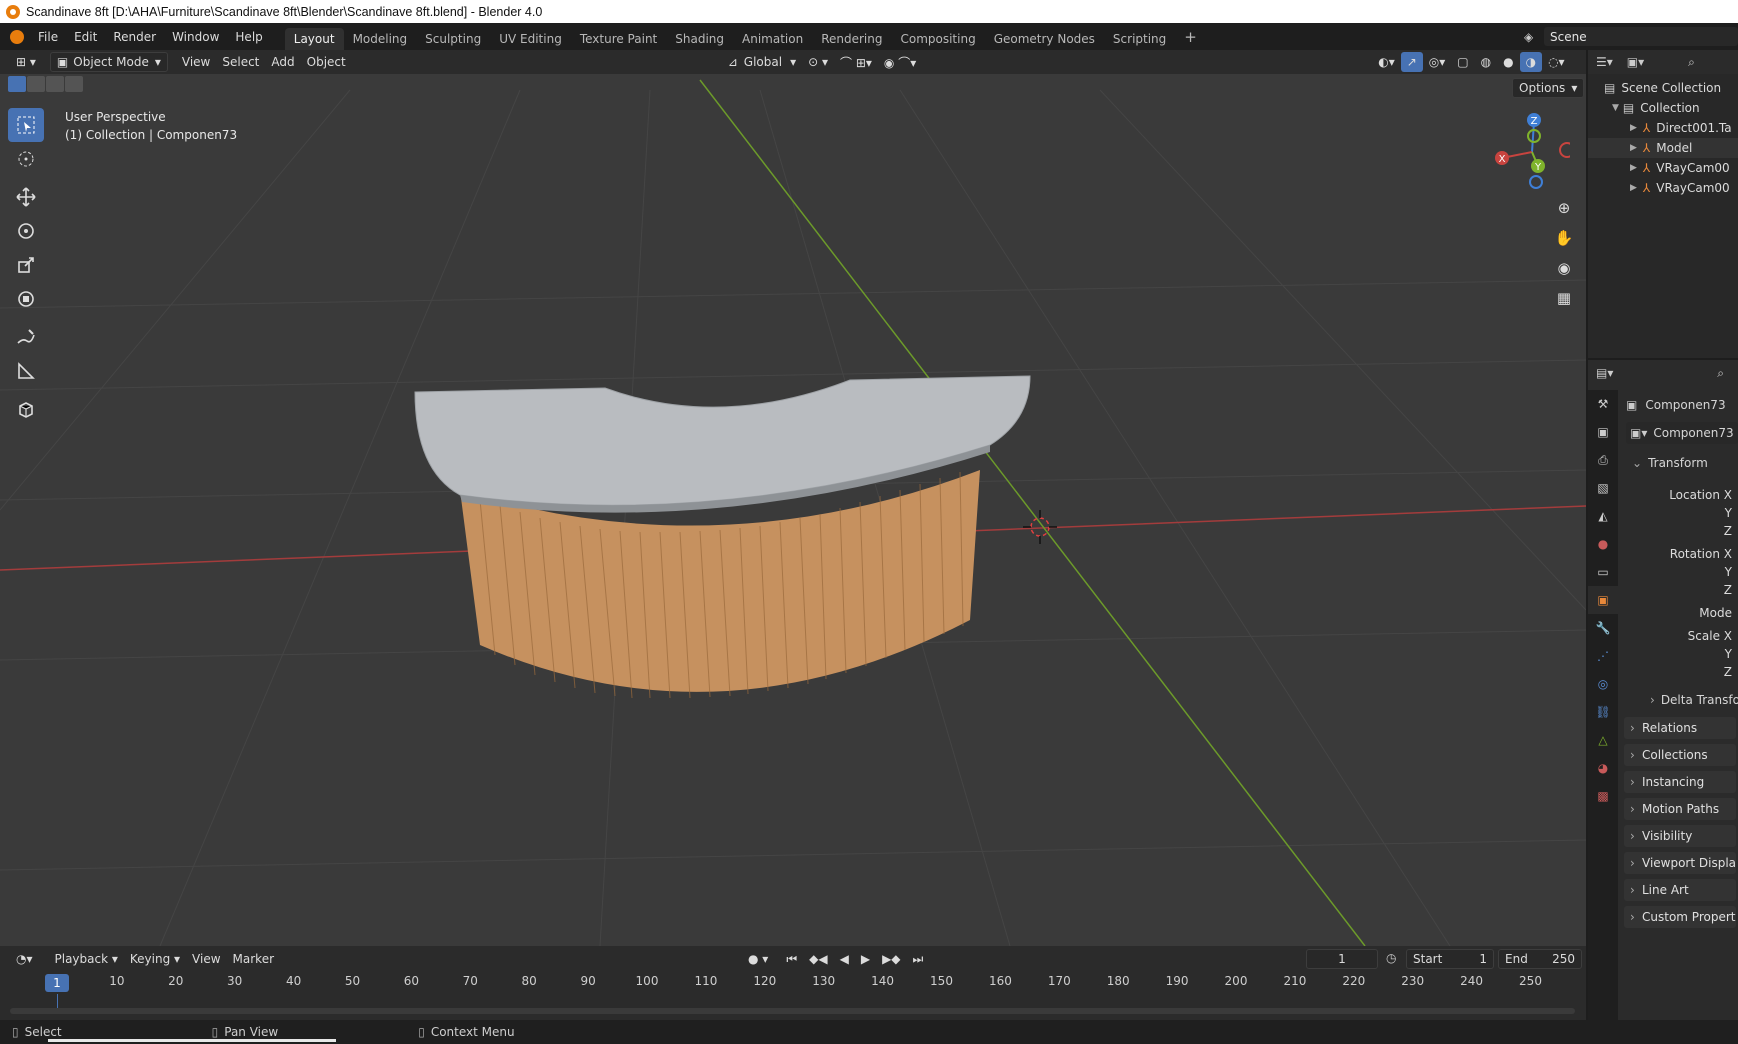  What do you see at coordinates (1663, 128) in the screenshot?
I see `outliner-item: ▶ ⅄ Direct001.Ta` at bounding box center [1663, 128].